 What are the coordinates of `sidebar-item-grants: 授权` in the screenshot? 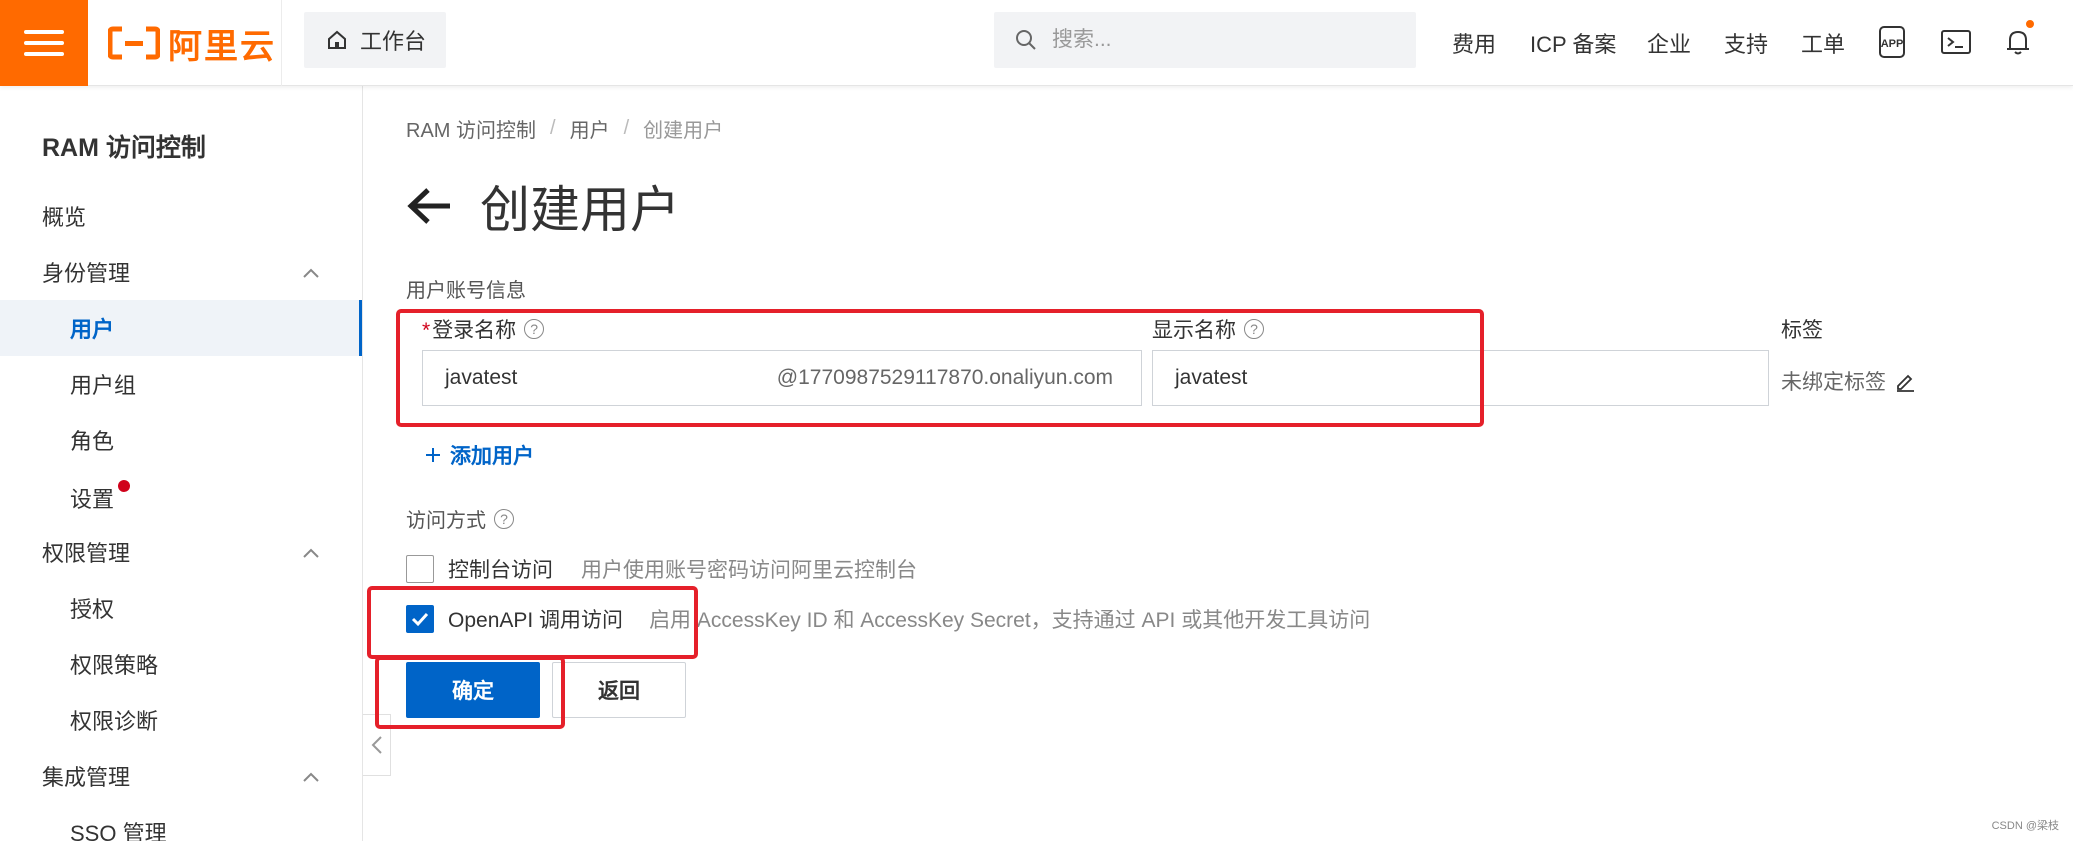 It's located at (181, 608).